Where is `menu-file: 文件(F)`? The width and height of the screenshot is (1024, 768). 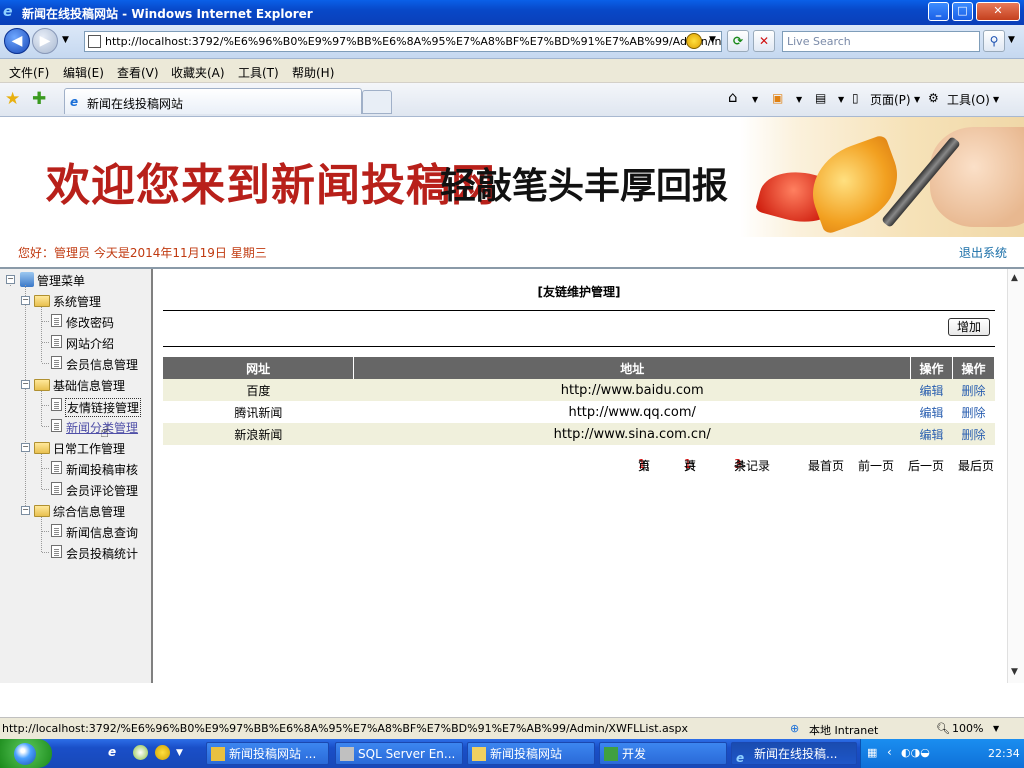 menu-file: 文件(F) is located at coordinates (29, 72).